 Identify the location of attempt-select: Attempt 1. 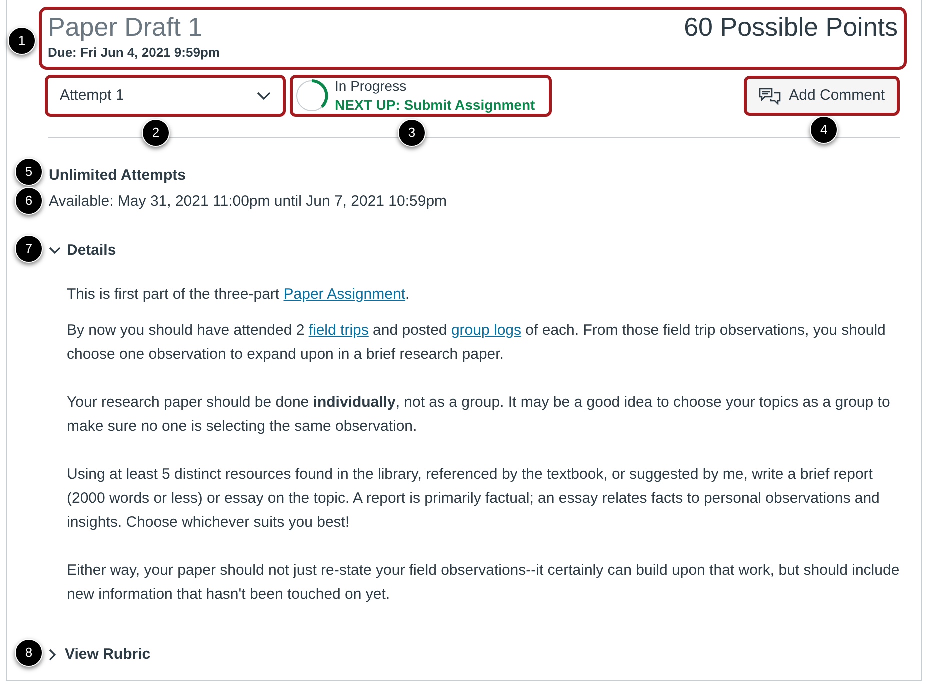
(165, 96).